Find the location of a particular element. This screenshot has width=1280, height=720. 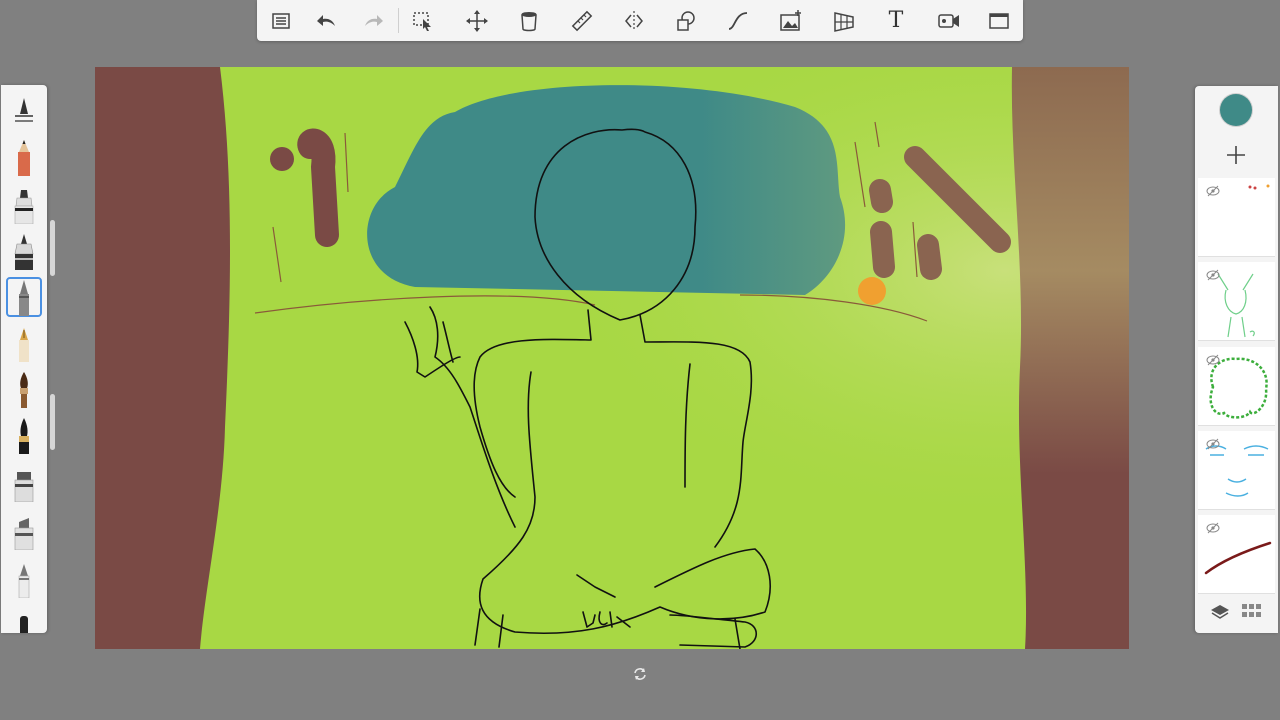

layers-icon is located at coordinates (1220, 612).